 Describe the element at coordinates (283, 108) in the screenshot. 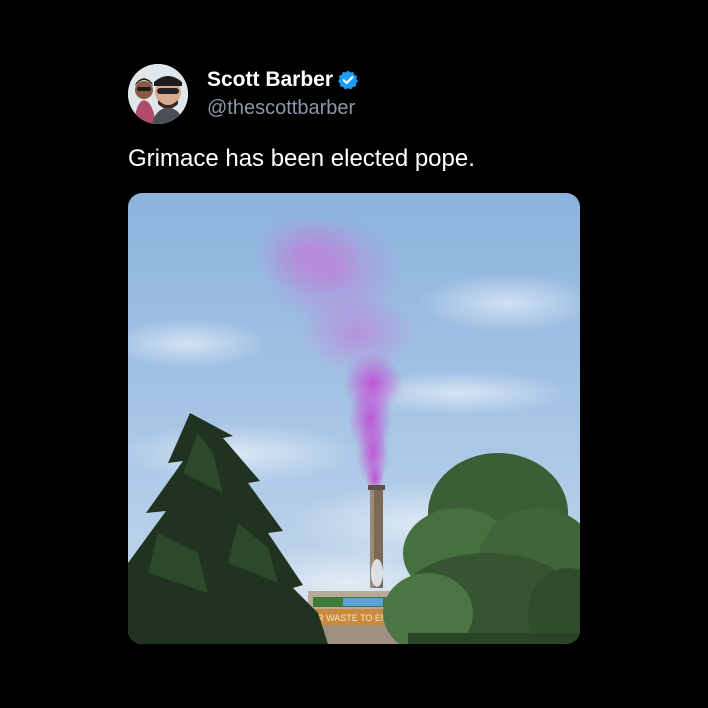

I see `user-handle: @thescottbarber` at that location.